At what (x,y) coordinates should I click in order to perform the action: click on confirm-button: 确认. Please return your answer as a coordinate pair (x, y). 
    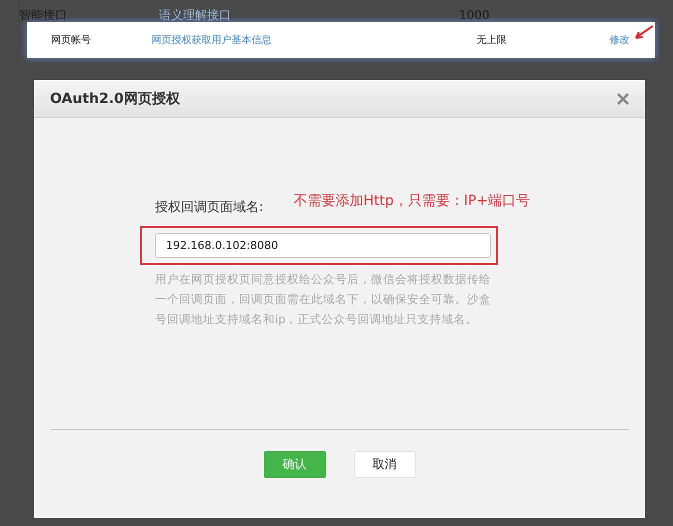
    Looking at the image, I should click on (295, 464).